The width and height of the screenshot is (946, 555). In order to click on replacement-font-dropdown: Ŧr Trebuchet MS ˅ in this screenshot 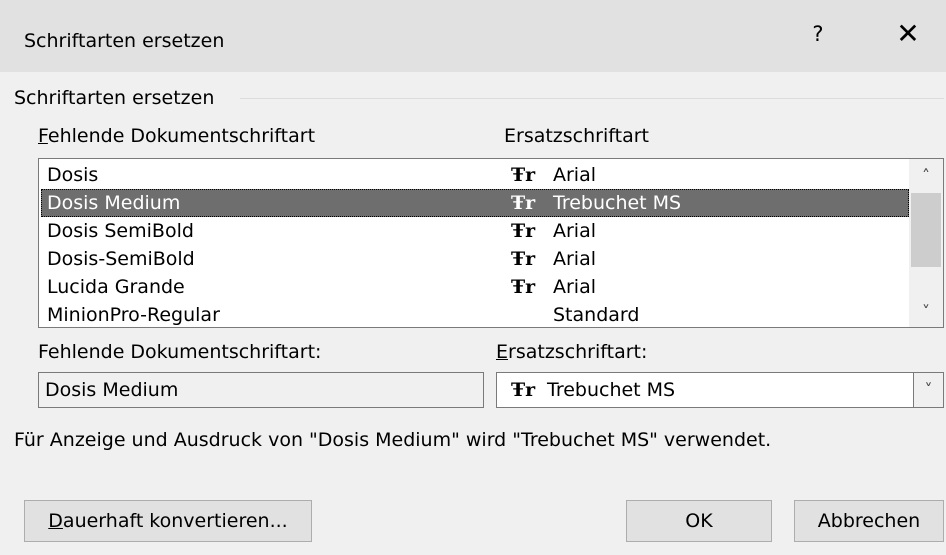, I will do `click(720, 390)`.